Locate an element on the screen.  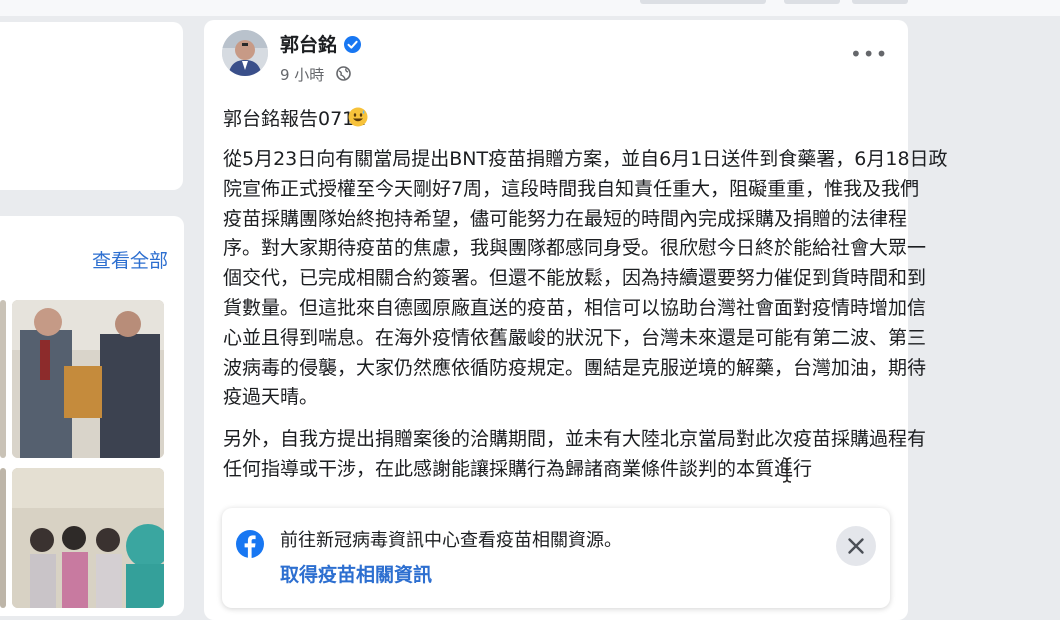
see-all-link: 查看全部 is located at coordinates (130, 259).